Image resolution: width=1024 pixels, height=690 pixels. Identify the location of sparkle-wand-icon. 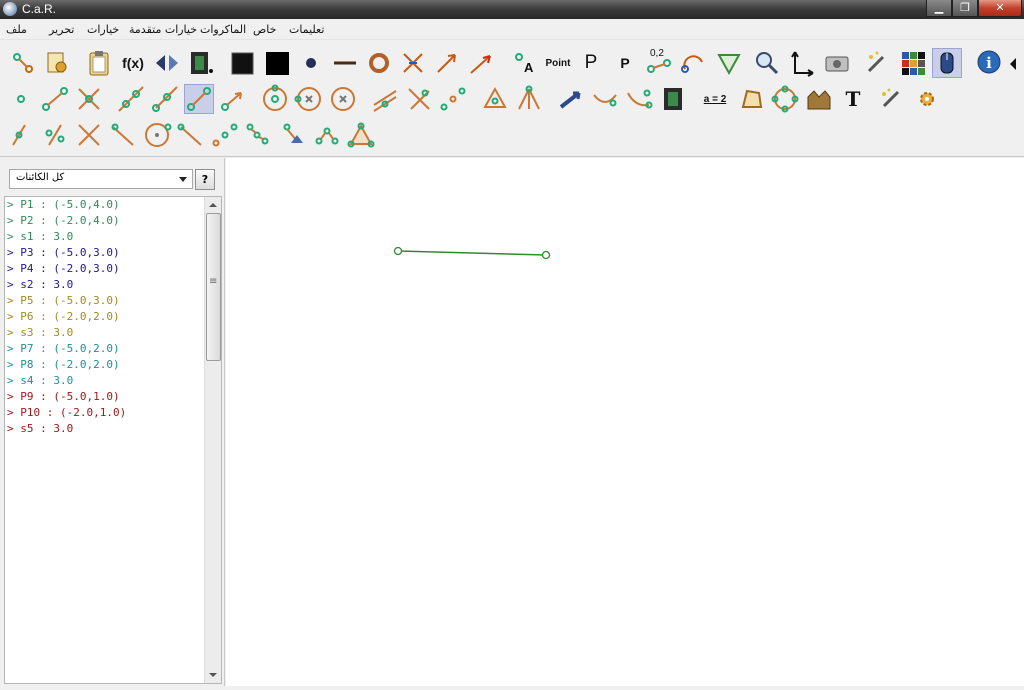
(891, 99).